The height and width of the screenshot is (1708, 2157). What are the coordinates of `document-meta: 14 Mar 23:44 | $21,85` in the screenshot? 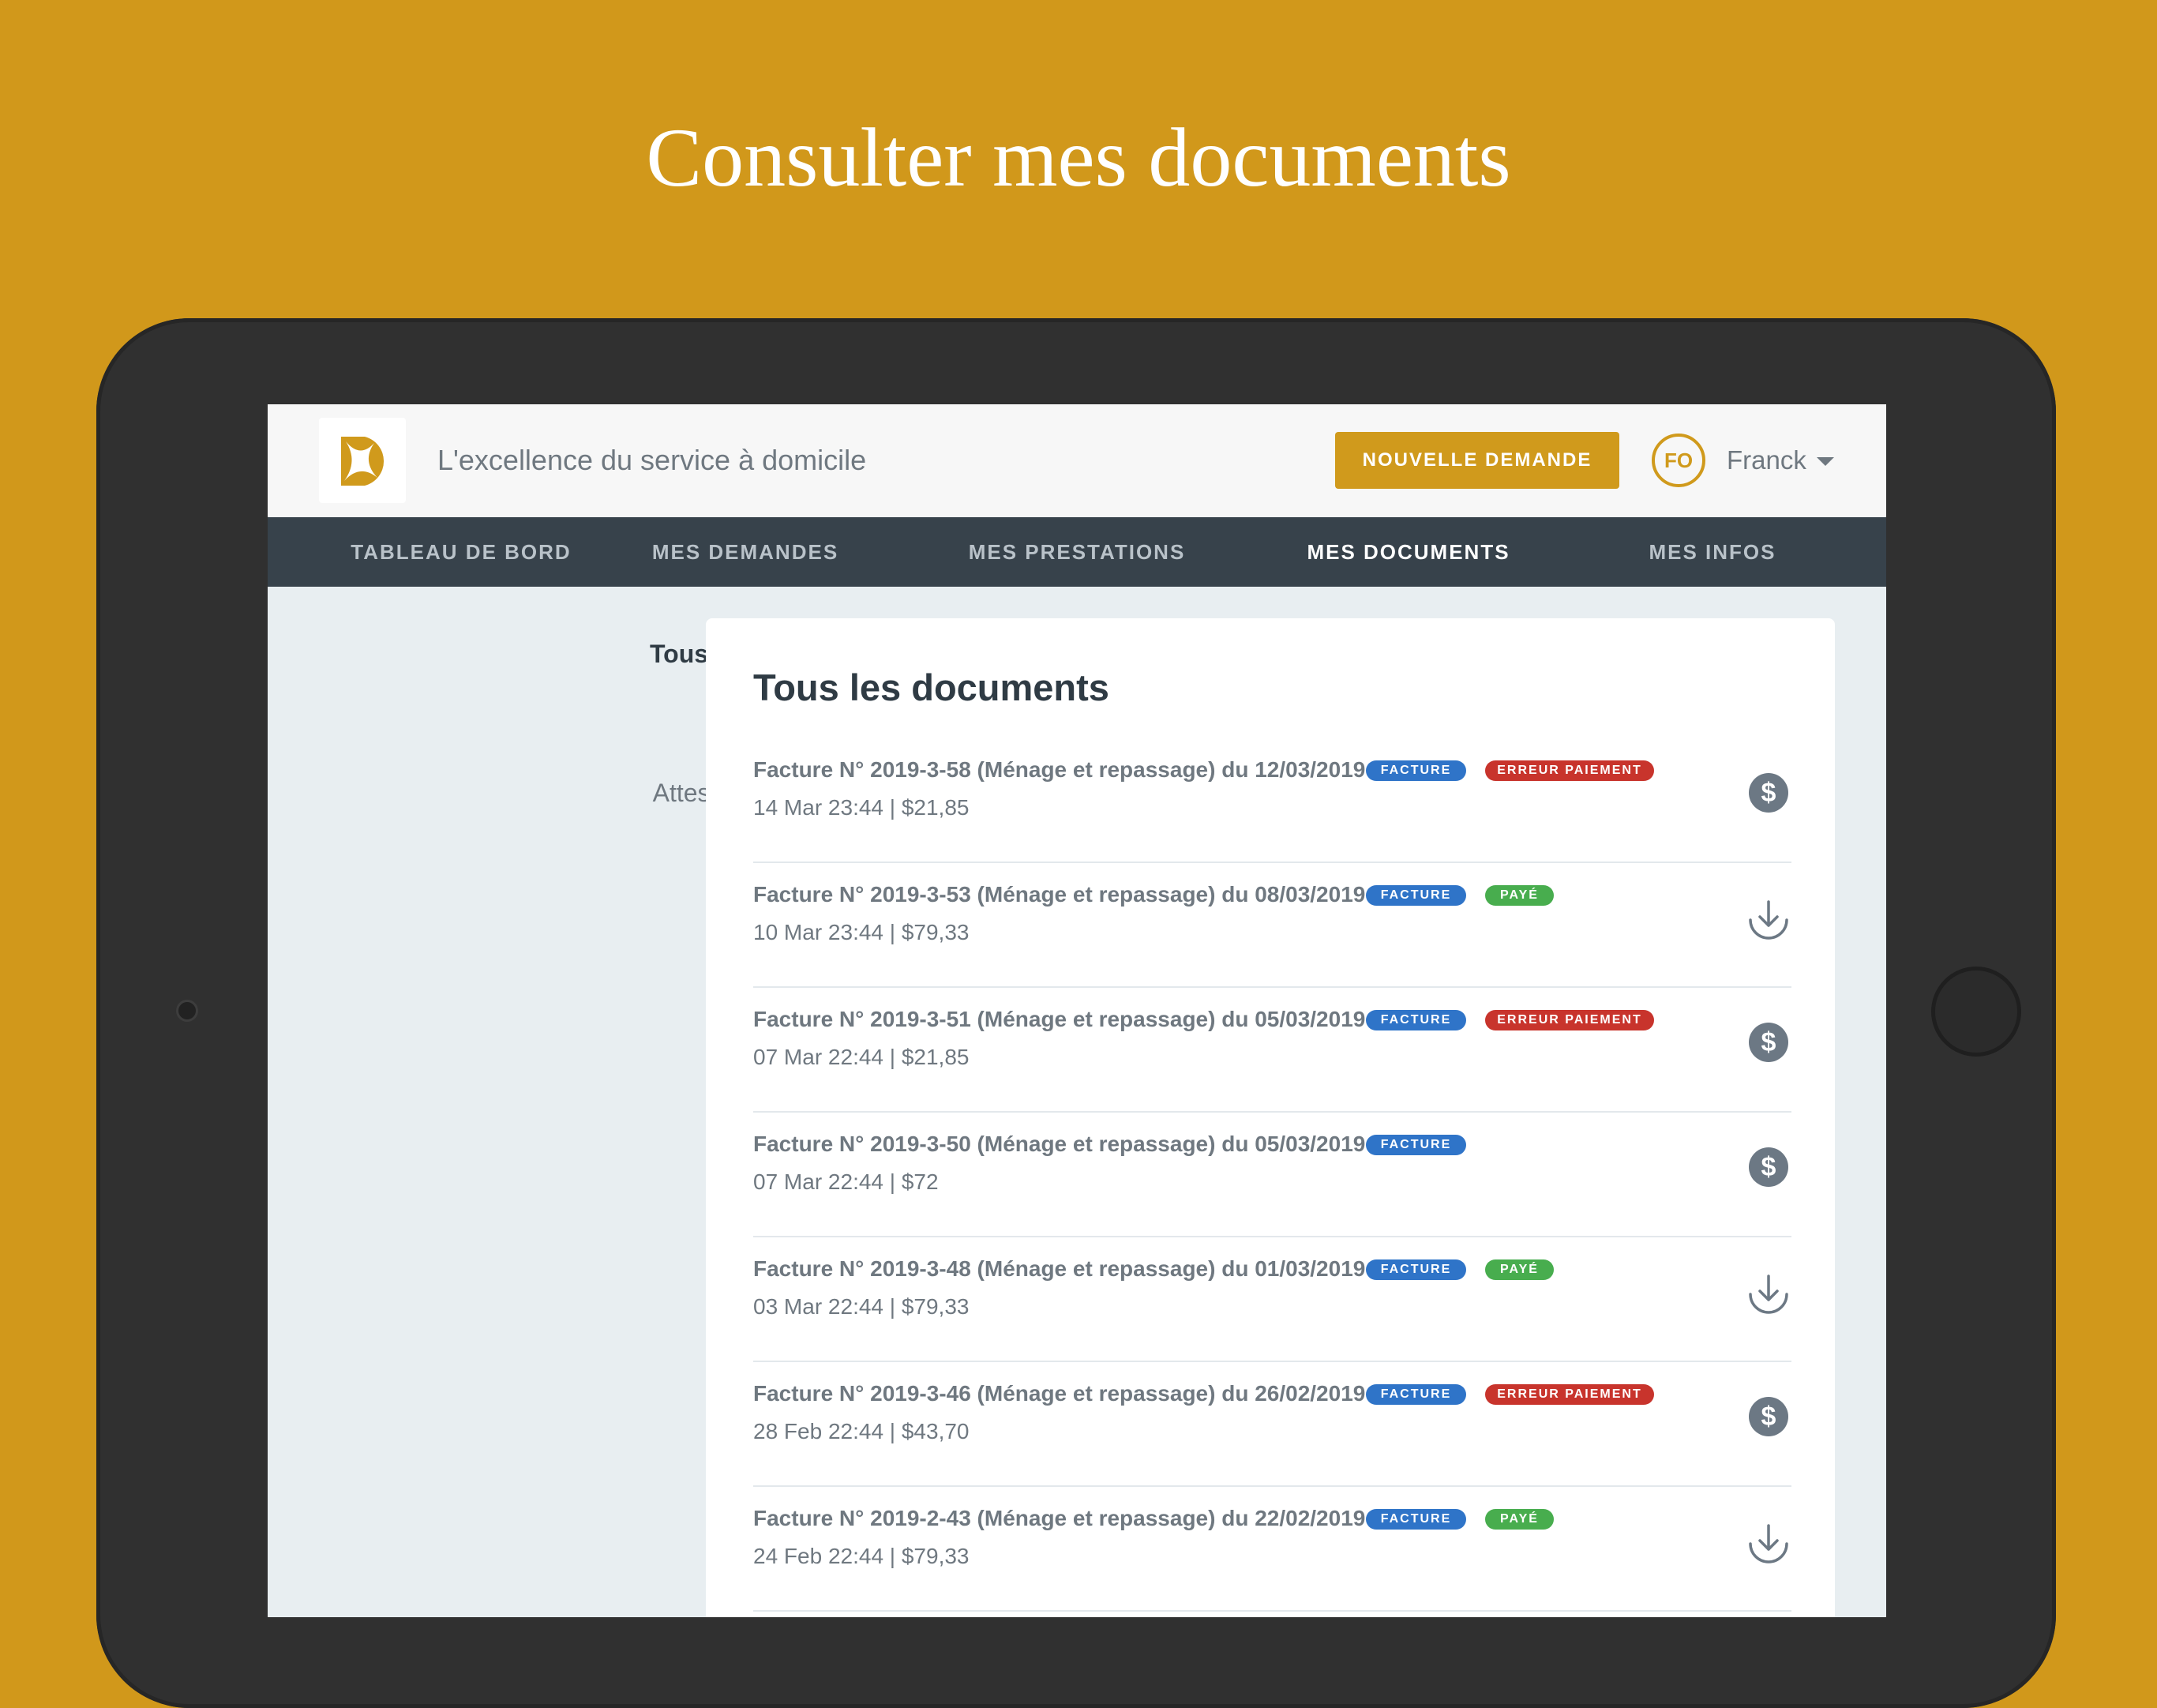 It's located at (861, 807).